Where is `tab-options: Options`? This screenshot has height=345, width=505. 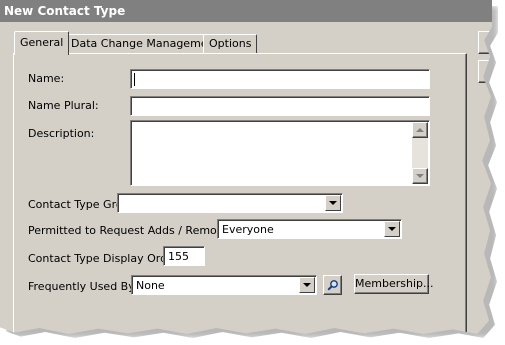 tab-options: Options is located at coordinates (230, 44).